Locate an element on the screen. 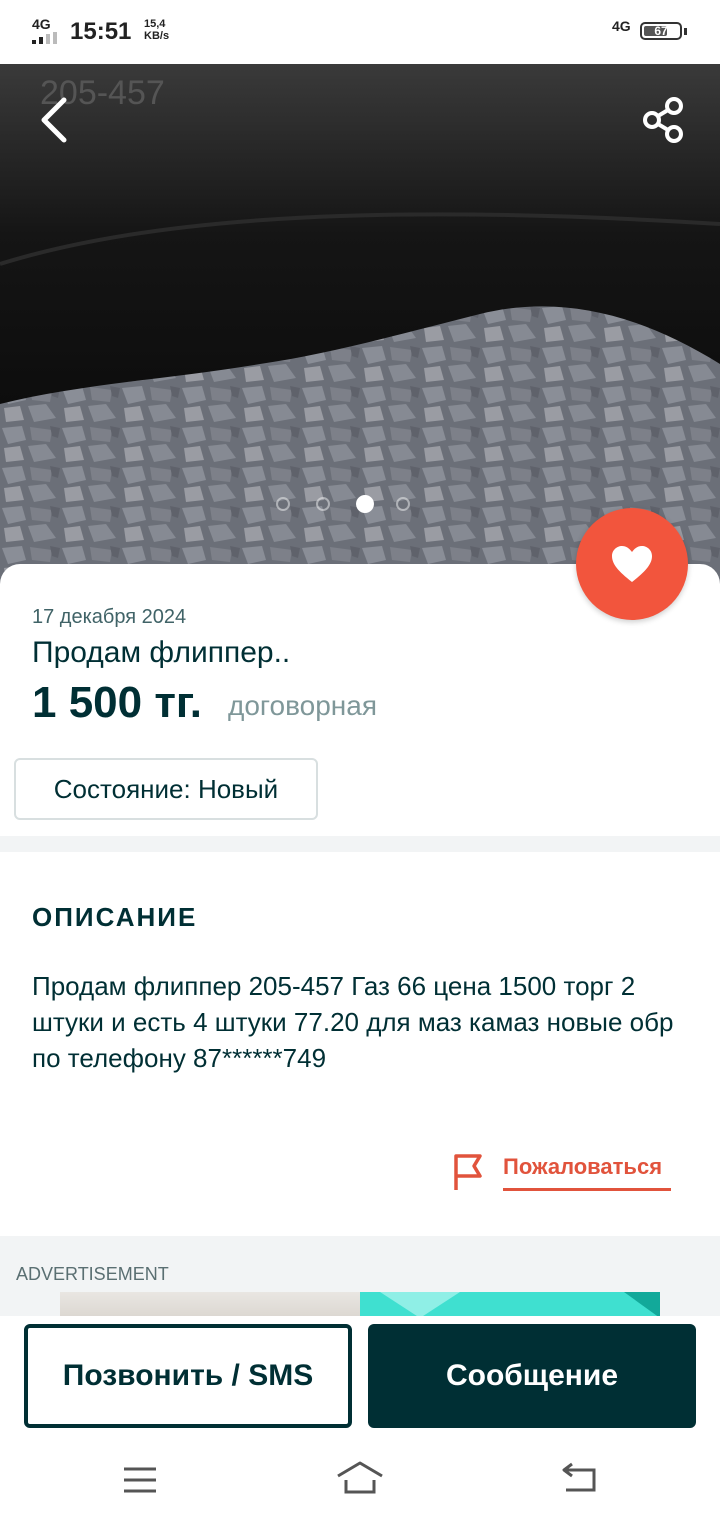 Image resolution: width=720 pixels, height=1520 pixels. chevron-left-icon is located at coordinates (54, 120).